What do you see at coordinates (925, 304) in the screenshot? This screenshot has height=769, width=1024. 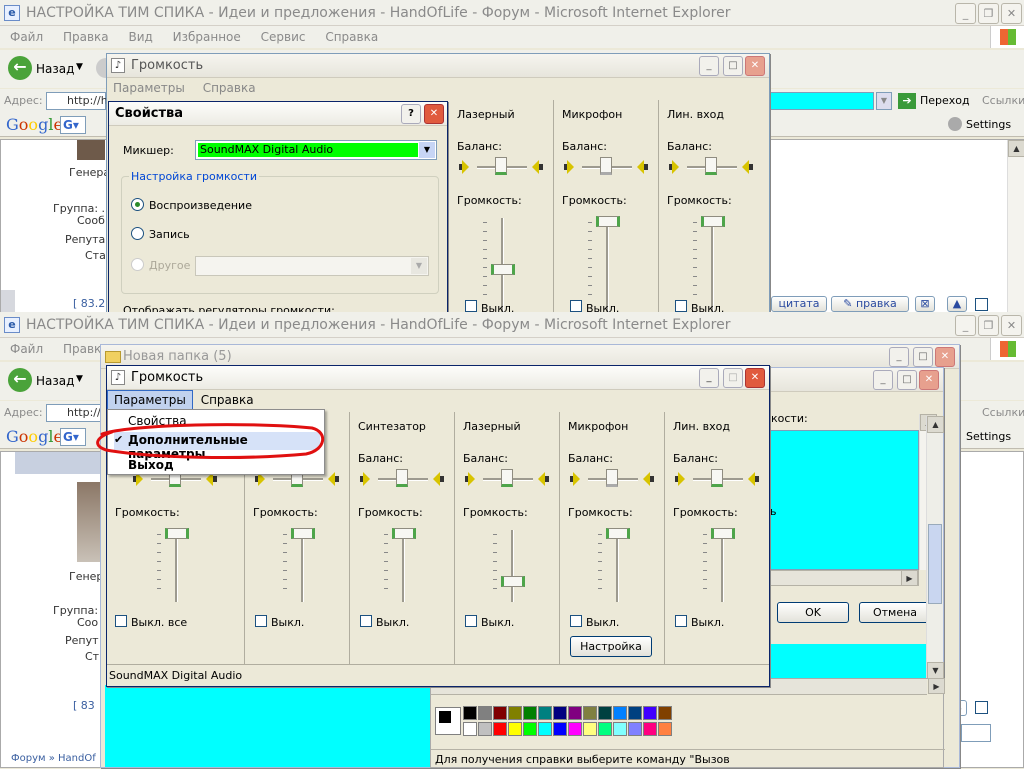 I see `delete-icon: ⊠` at bounding box center [925, 304].